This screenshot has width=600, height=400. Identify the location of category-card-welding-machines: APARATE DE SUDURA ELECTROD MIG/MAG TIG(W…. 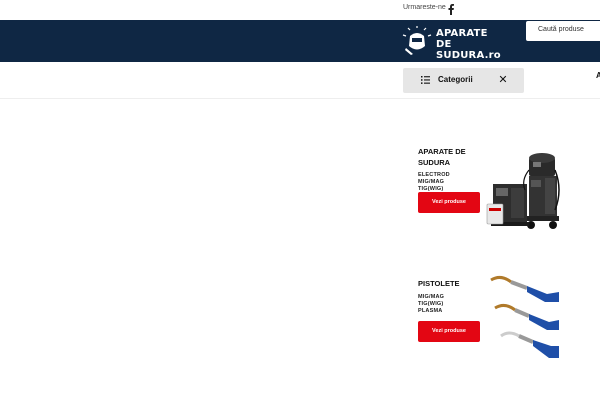
(485, 195).